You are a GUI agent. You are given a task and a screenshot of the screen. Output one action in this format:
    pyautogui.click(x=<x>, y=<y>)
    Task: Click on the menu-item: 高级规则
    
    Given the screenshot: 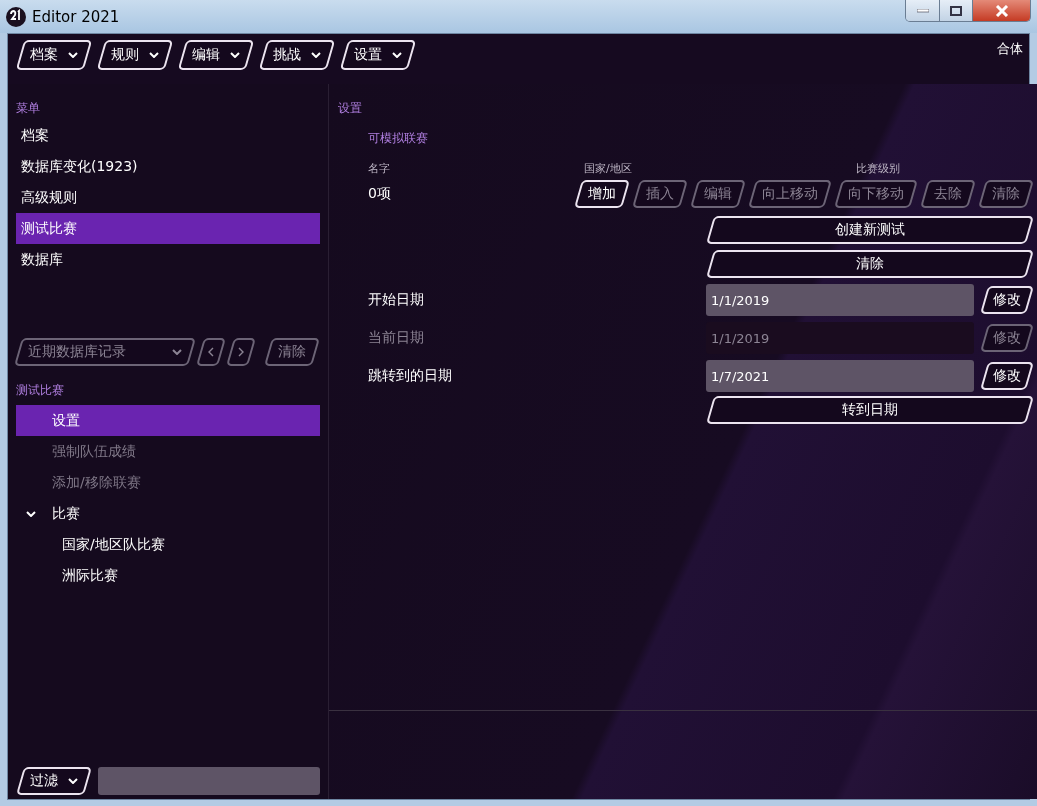 What is the action you would take?
    pyautogui.click(x=168, y=197)
    